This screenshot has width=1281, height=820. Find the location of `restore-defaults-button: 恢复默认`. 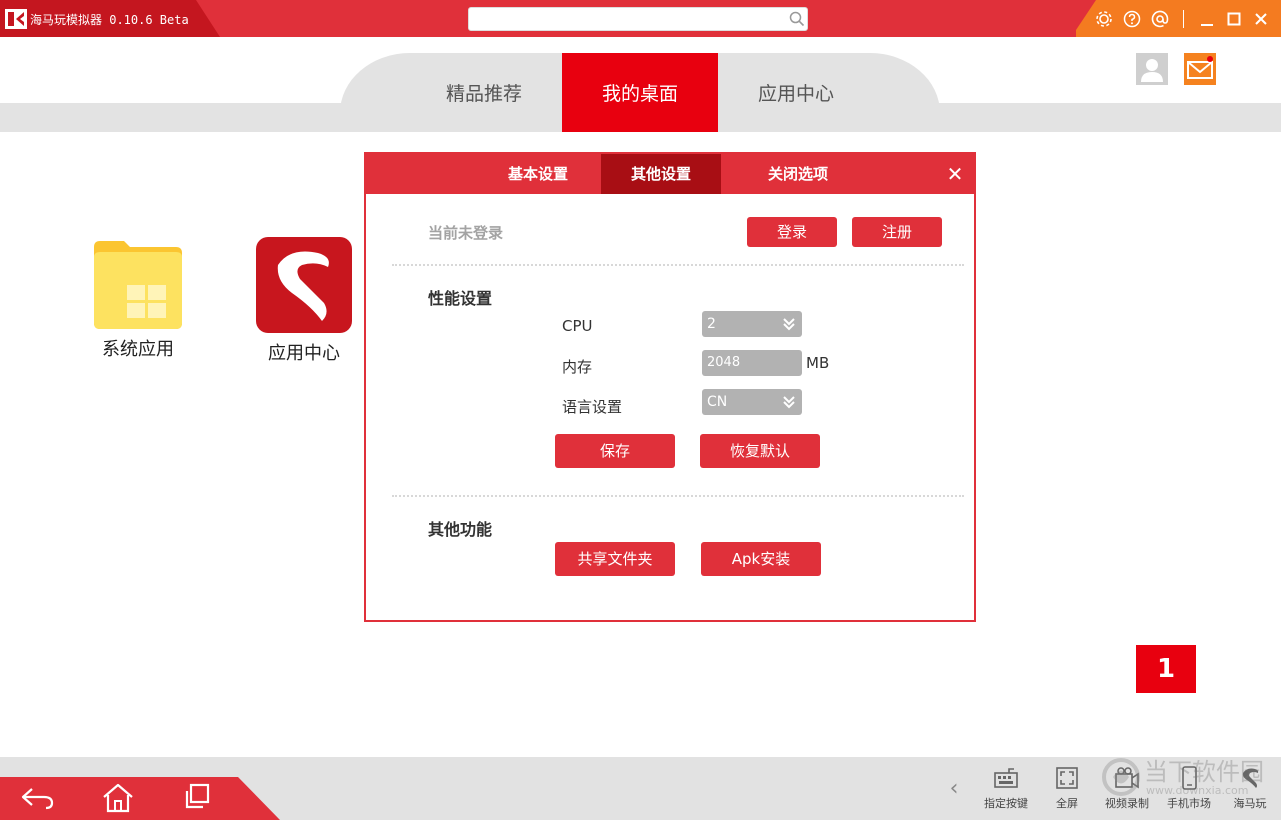

restore-defaults-button: 恢复默认 is located at coordinates (760, 451).